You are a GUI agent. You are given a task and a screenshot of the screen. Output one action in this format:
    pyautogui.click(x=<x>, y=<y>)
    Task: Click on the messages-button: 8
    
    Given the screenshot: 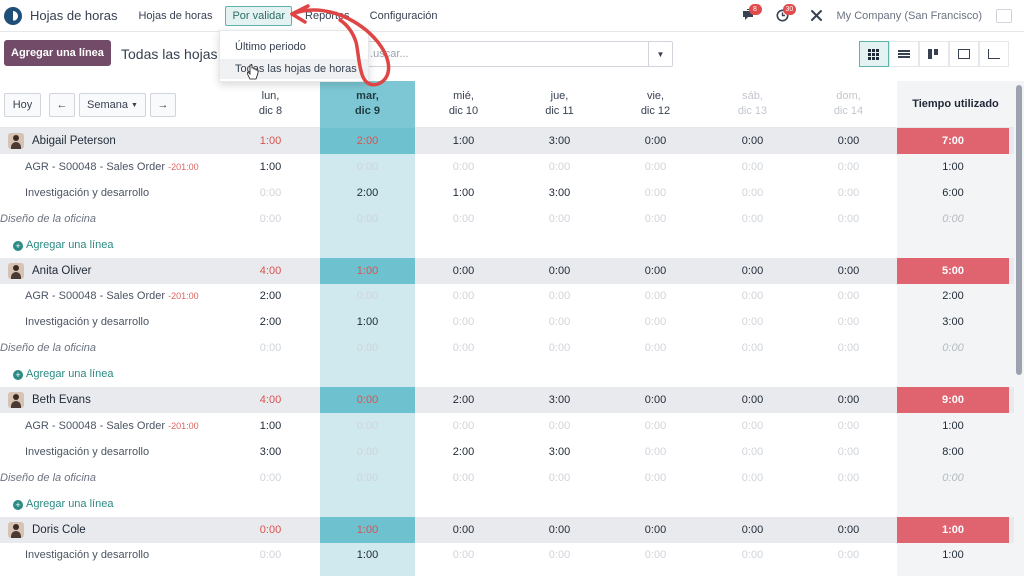 What is the action you would take?
    pyautogui.click(x=750, y=14)
    